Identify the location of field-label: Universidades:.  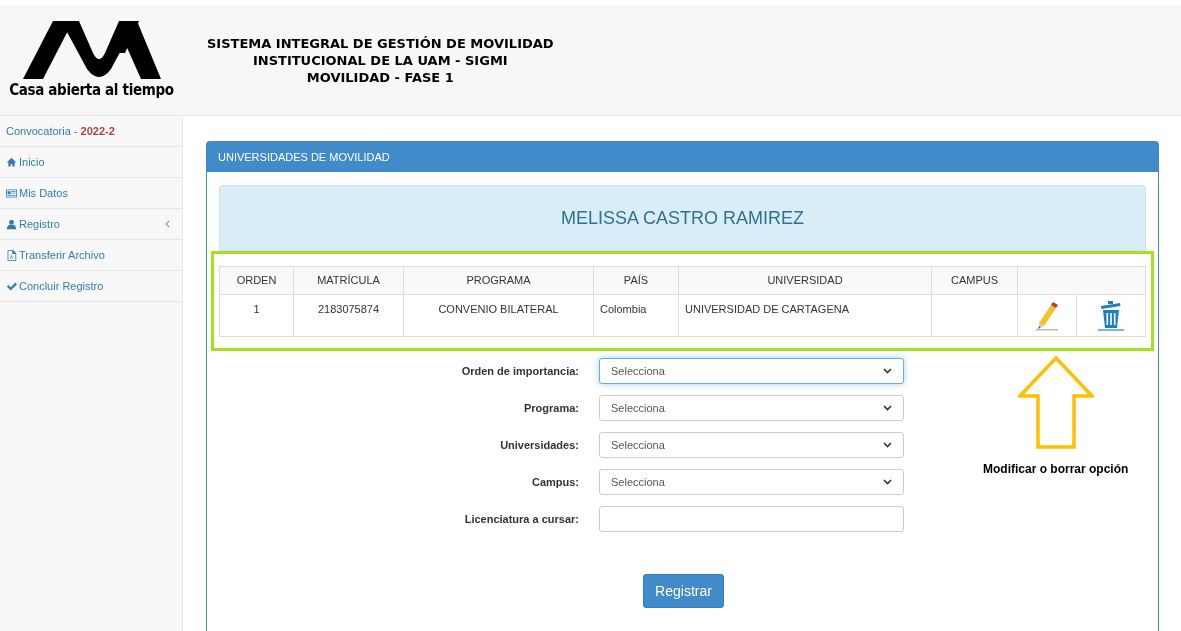
(539, 445).